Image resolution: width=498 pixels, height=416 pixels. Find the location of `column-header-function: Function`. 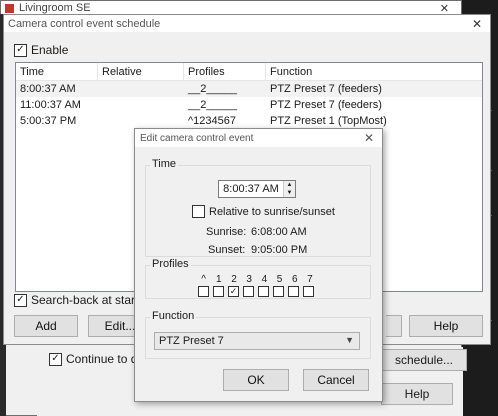

column-header-function: Function is located at coordinates (366, 72).